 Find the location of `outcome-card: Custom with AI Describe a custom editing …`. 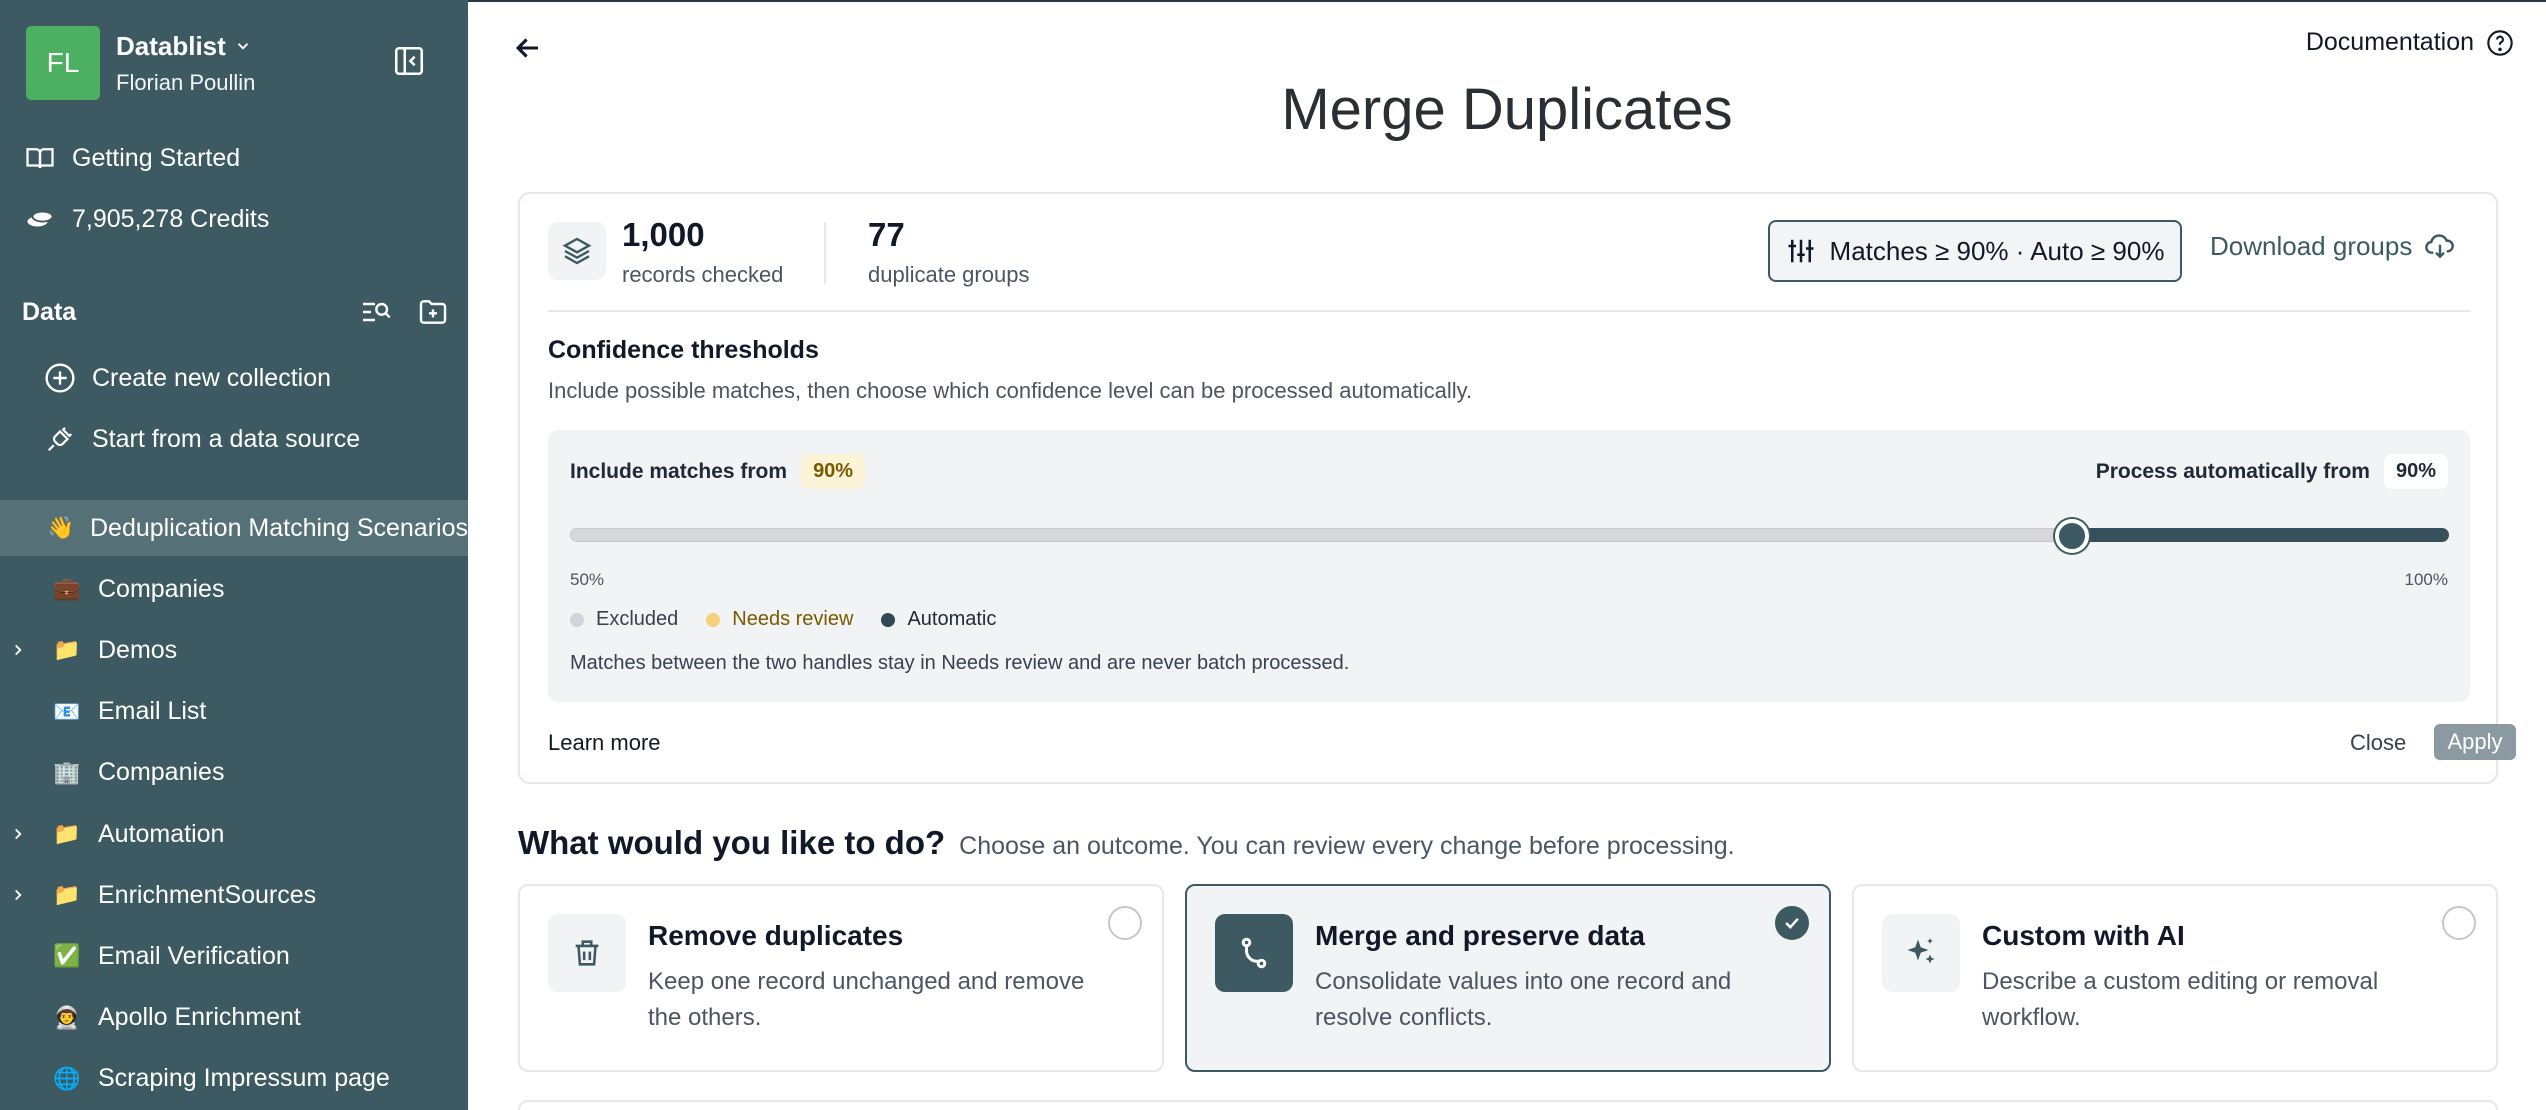

outcome-card: Custom with AI Describe a custom editing … is located at coordinates (2175, 978).